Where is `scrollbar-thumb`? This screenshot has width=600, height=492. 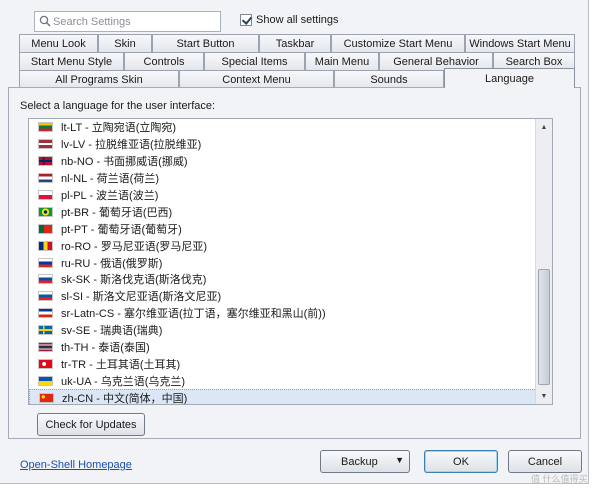
scrollbar-thumb is located at coordinates (544, 327).